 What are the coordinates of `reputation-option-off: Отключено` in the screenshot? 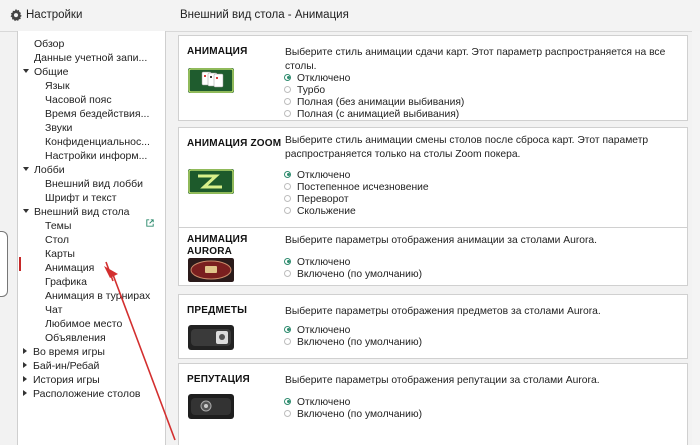 It's located at (317, 403).